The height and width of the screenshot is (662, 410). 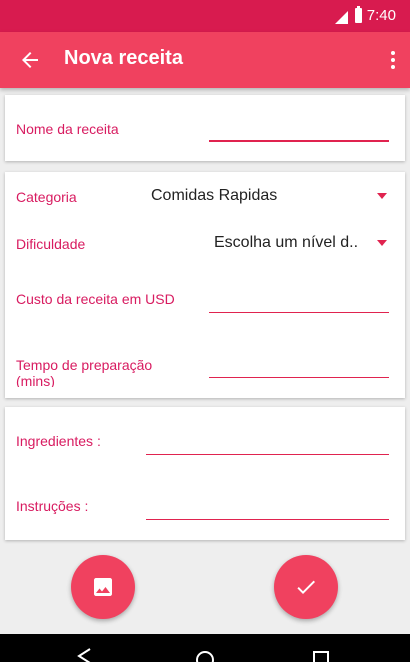 What do you see at coordinates (382, 243) in the screenshot?
I see `difficulty-dropdown-icon` at bounding box center [382, 243].